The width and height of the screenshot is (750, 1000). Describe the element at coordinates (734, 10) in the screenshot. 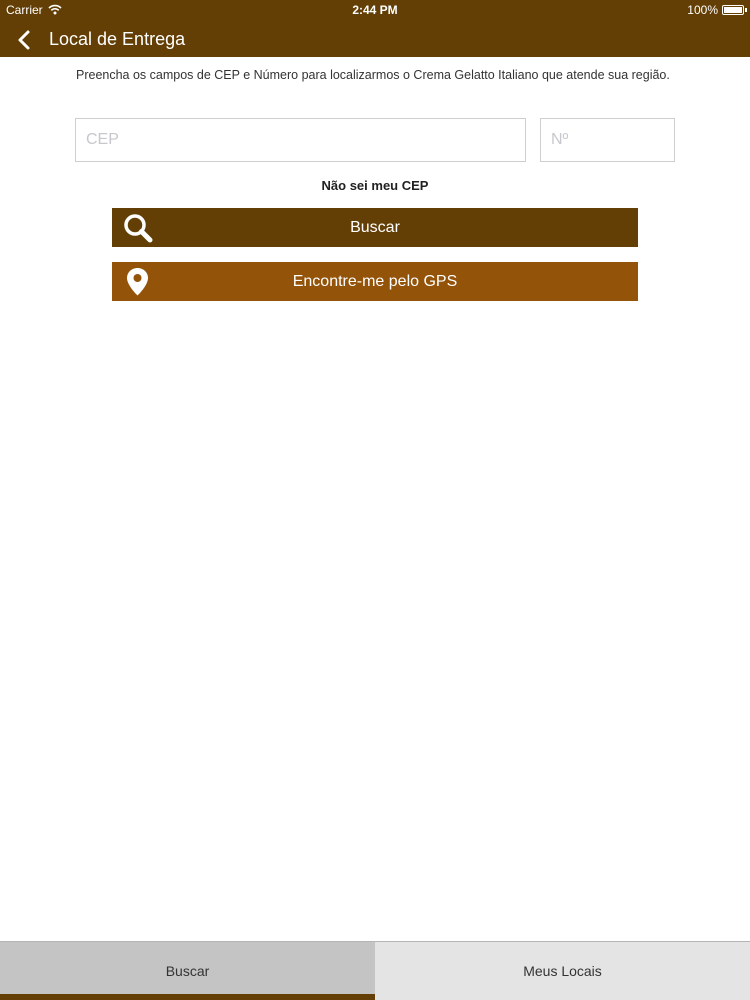

I see `battery-icon` at that location.